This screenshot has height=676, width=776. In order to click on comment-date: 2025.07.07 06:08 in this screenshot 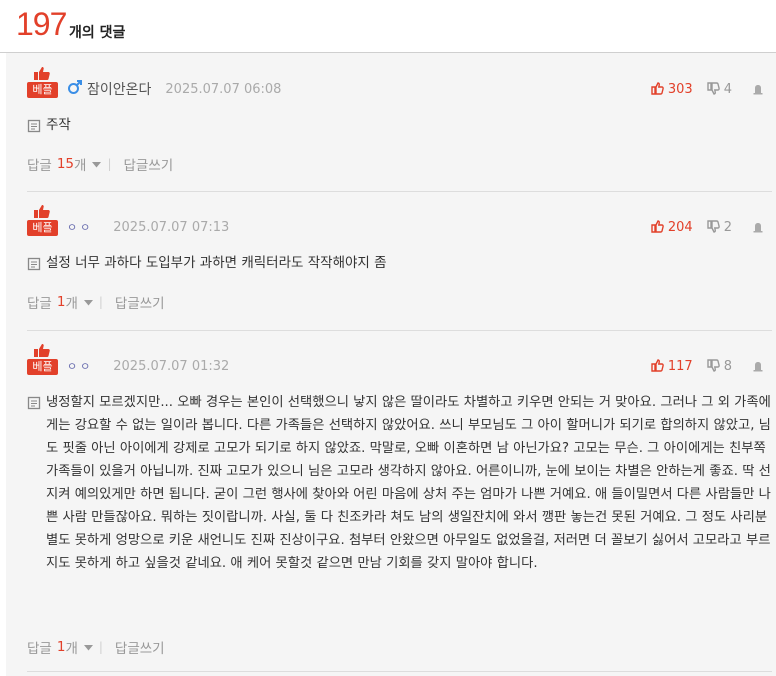, I will do `click(223, 89)`.